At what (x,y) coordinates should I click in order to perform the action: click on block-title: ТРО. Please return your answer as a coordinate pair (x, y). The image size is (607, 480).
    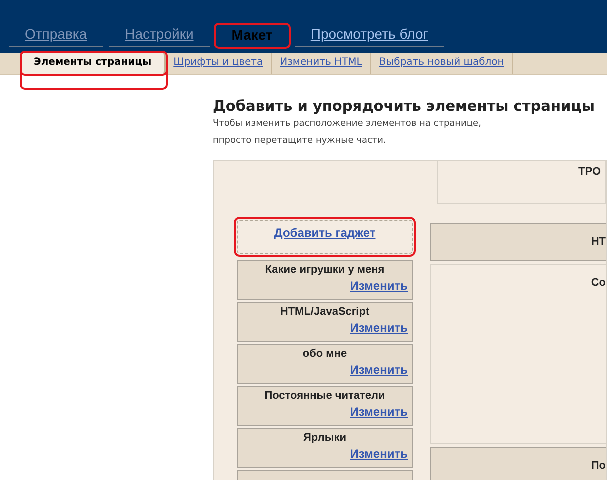
    Looking at the image, I should click on (589, 172).